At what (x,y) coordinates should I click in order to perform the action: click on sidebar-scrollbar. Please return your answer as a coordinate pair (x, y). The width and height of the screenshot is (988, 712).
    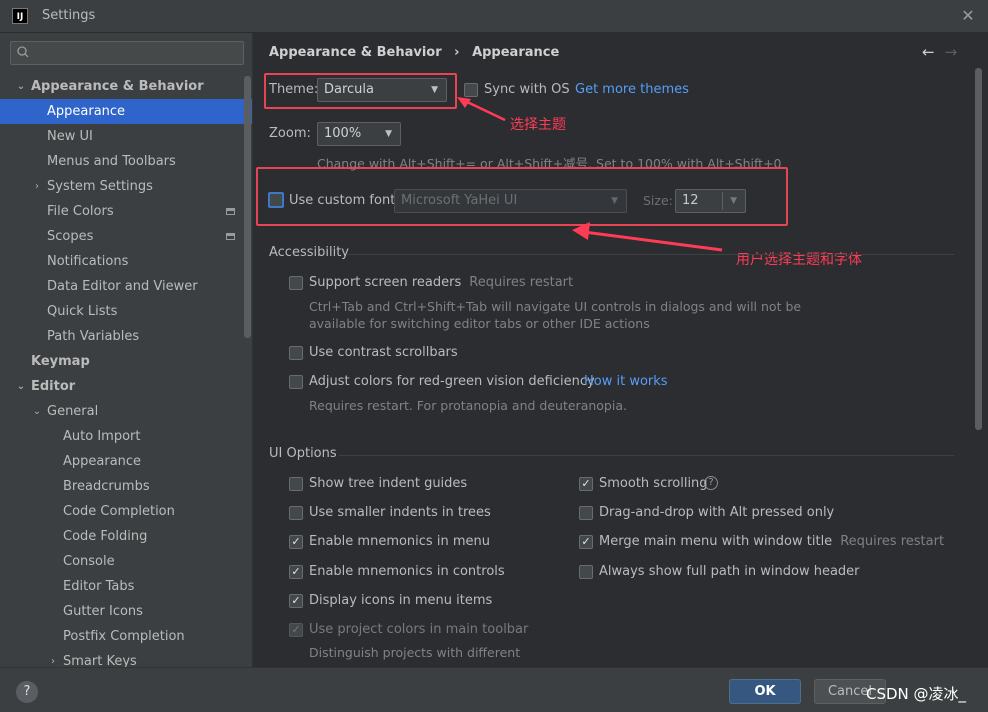
    Looking at the image, I should click on (247, 207).